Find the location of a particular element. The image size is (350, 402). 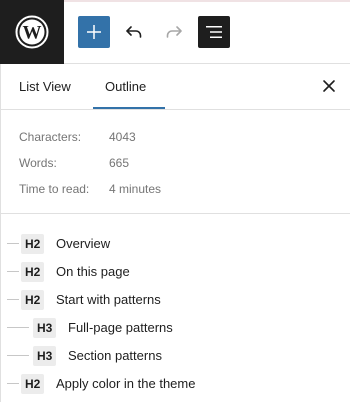

close-panel-button is located at coordinates (329, 86).